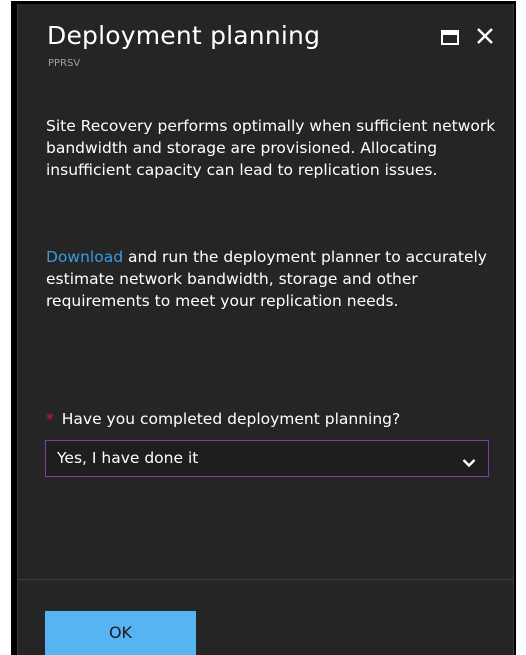  Describe the element at coordinates (64, 63) in the screenshot. I see `blade-subtitle: PPRSV` at that location.